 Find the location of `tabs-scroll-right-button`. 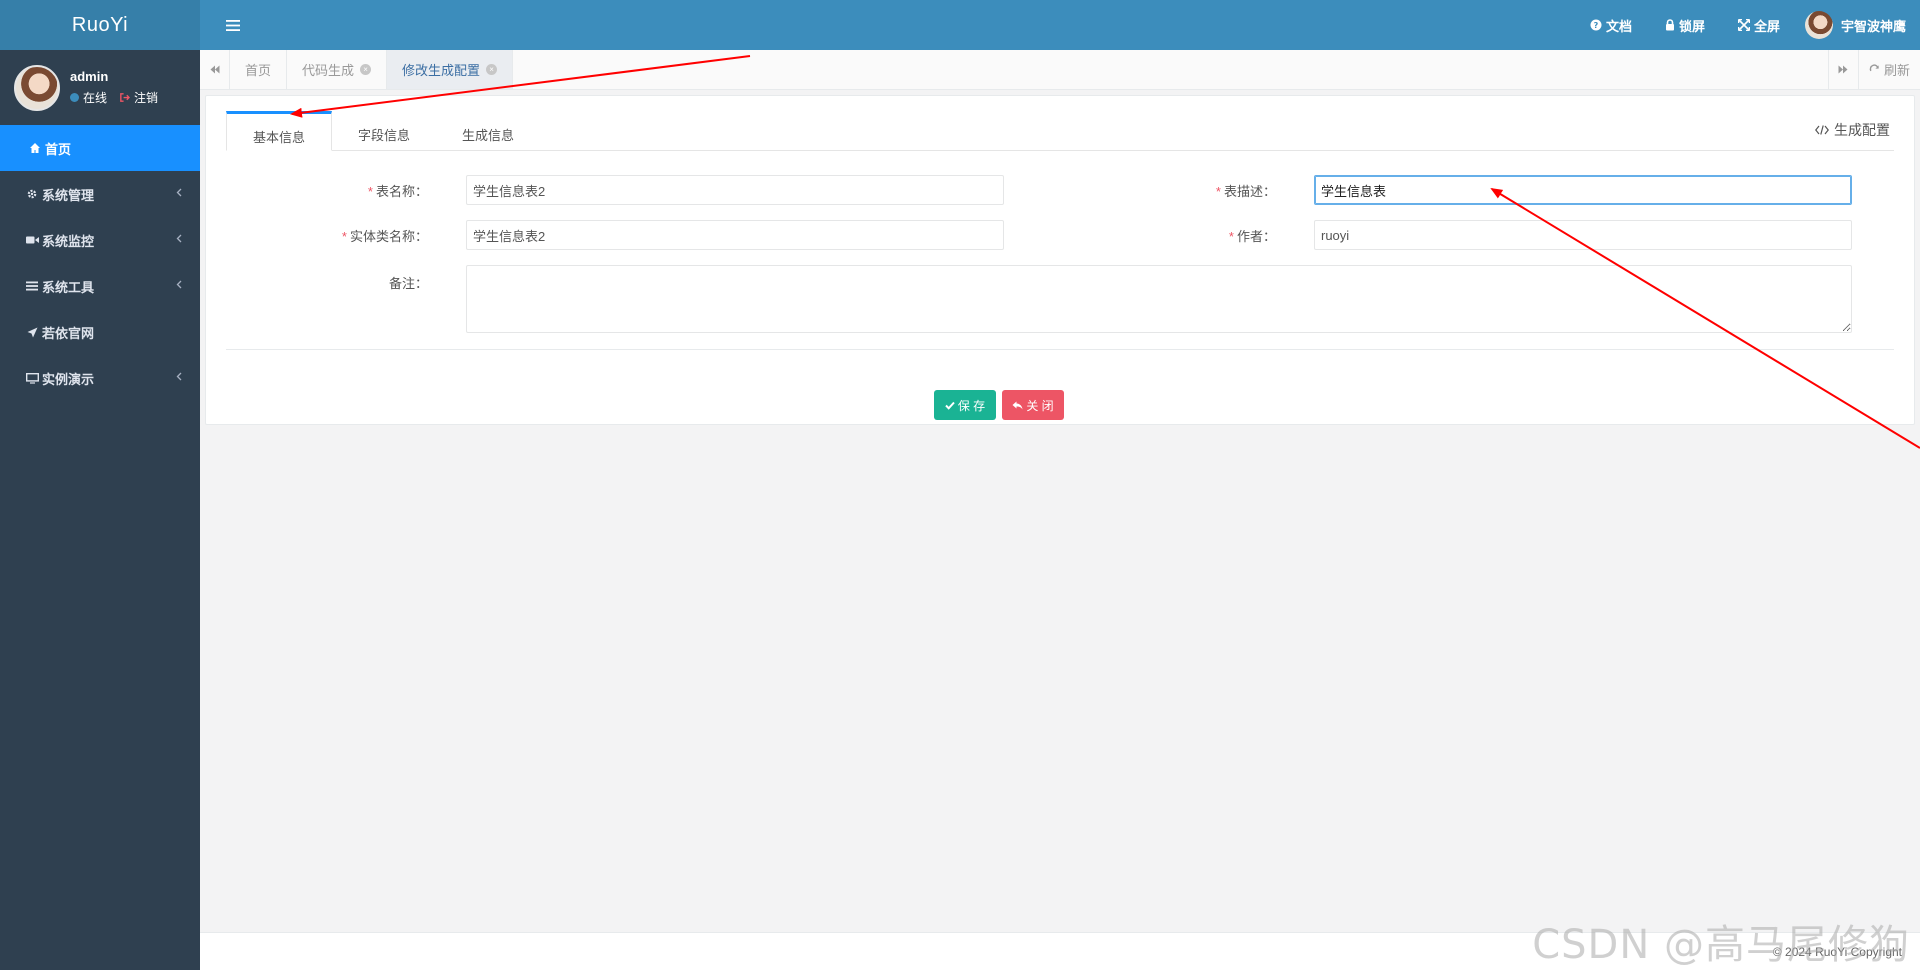

tabs-scroll-right-button is located at coordinates (1842, 69).